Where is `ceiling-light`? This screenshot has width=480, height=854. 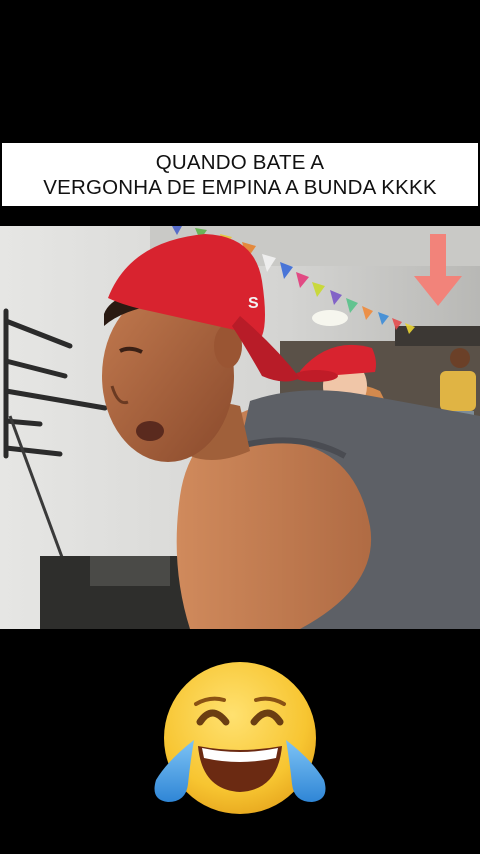
ceiling-light is located at coordinates (330, 318).